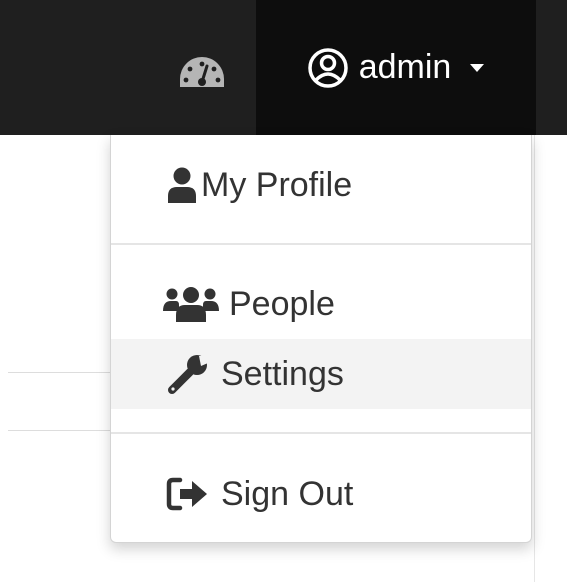  I want to click on menu-item-label: Settings, so click(282, 373).